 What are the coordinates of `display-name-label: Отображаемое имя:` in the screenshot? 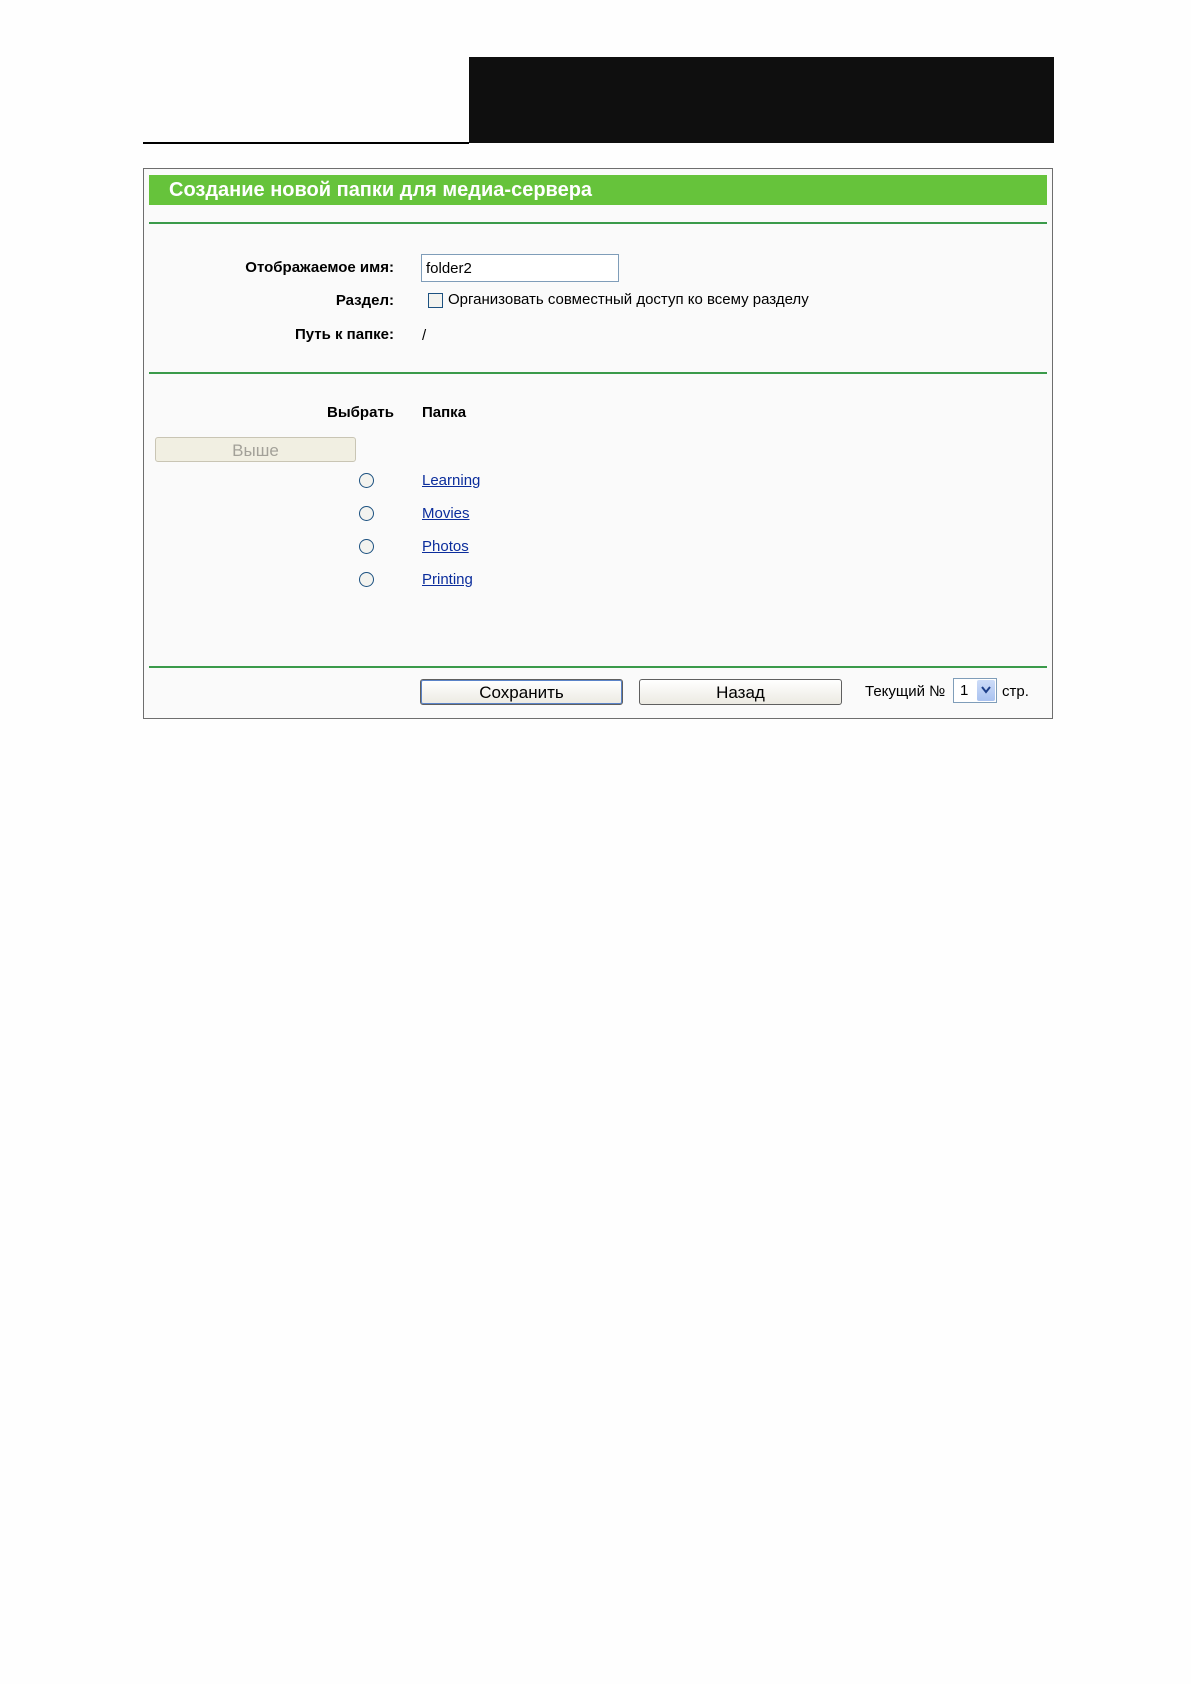 It's located at (319, 267).